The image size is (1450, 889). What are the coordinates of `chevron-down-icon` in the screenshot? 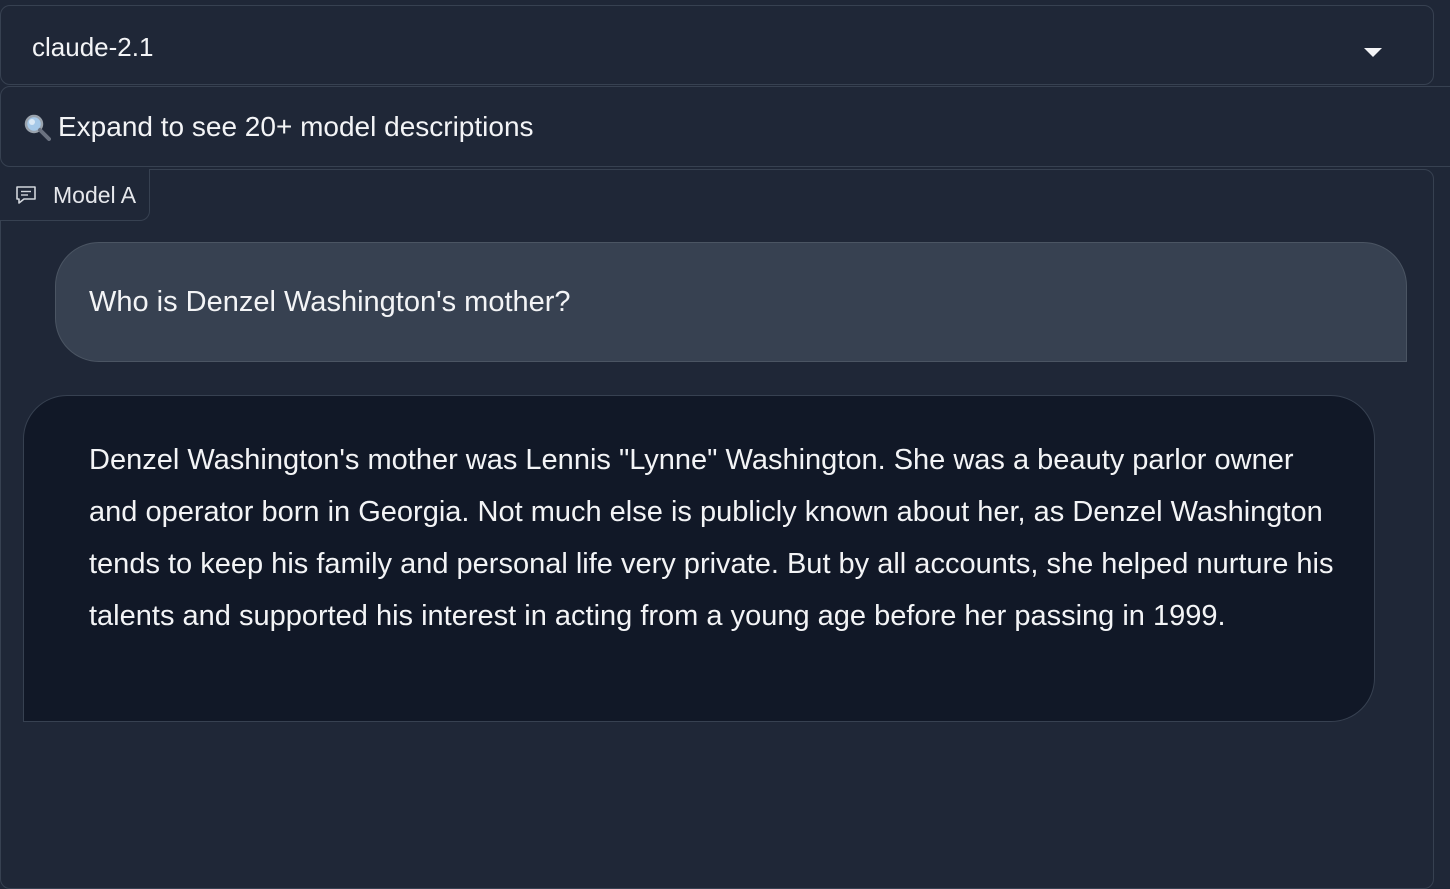 It's located at (1373, 52).